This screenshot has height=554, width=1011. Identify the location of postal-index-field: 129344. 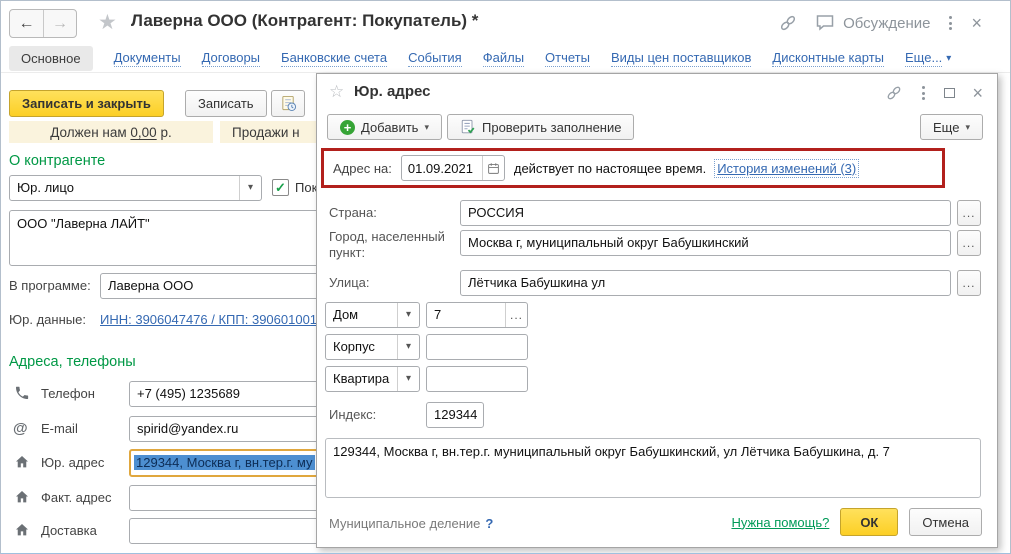
(455, 415).